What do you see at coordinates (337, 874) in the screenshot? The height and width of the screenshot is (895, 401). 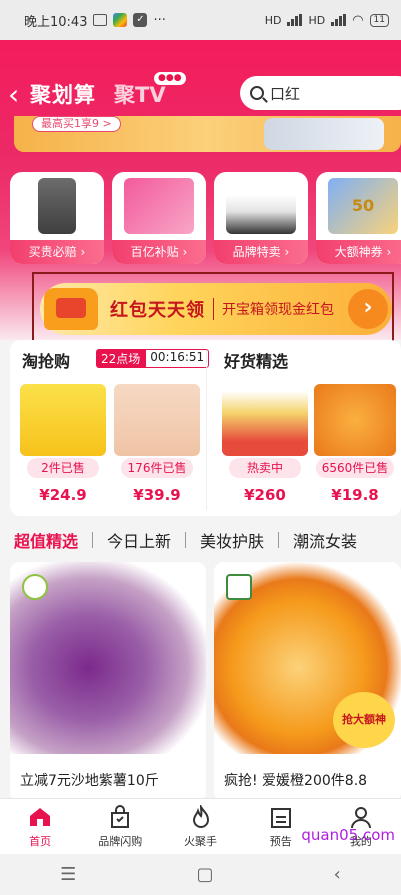 I see `back-icon: ‹` at bounding box center [337, 874].